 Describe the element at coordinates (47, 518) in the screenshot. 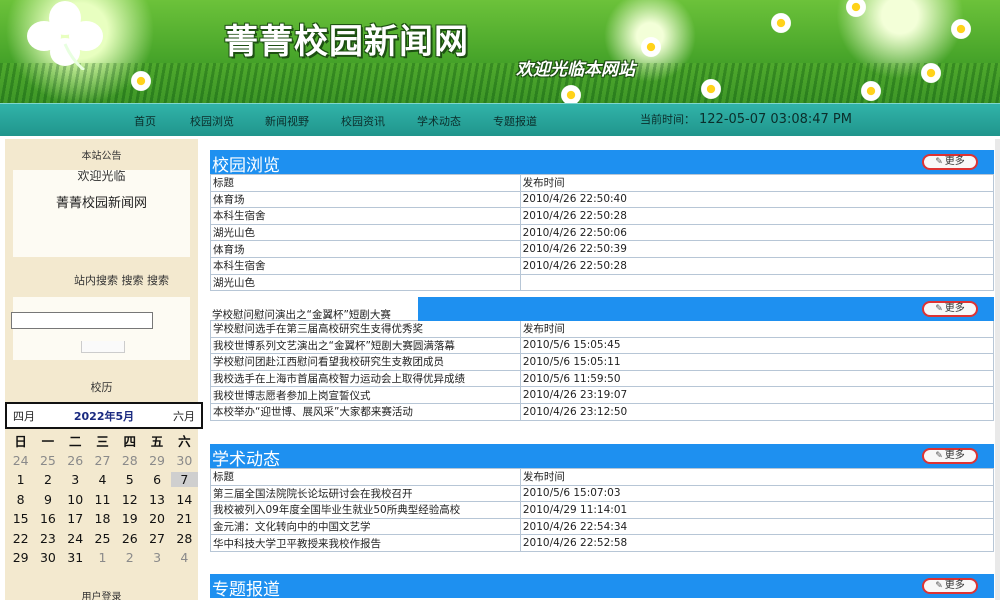

I see `calendar-day: 16` at that location.